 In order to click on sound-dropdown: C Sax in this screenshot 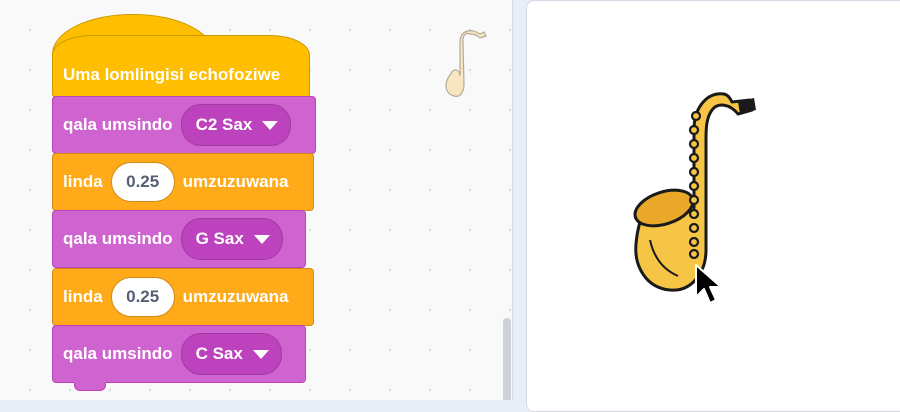, I will do `click(231, 354)`.